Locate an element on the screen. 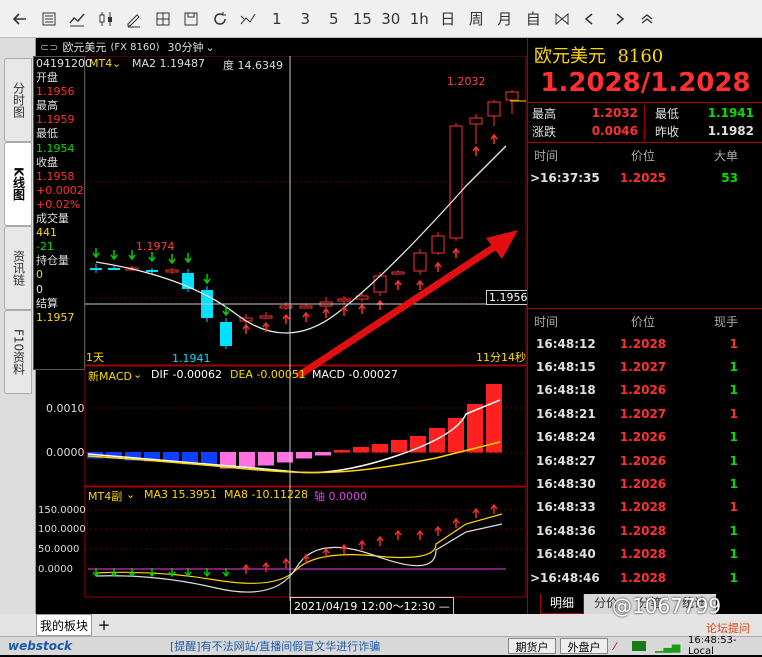  tick-time: 16:48:21 is located at coordinates (566, 413).